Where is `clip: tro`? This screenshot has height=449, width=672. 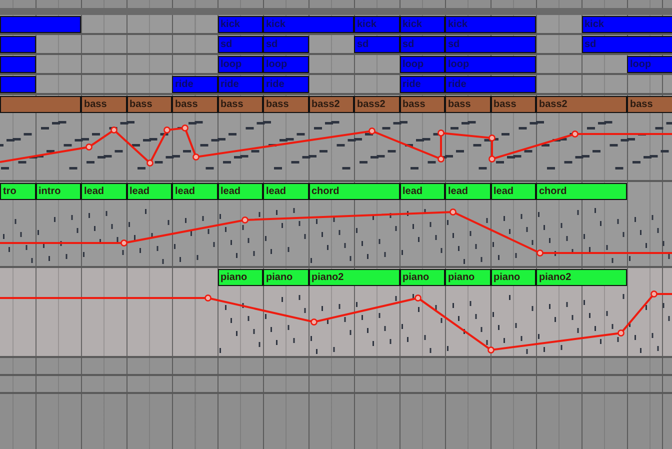
clip: tro is located at coordinates (18, 191).